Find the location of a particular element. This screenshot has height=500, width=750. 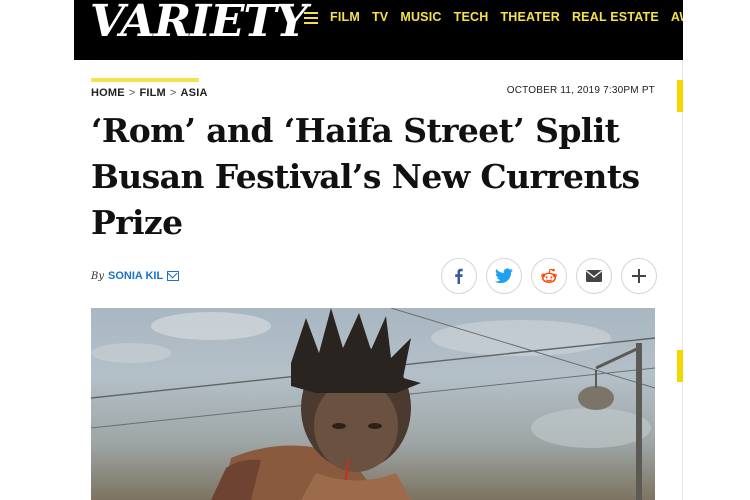

hamburger-menu-icon is located at coordinates (311, 18).